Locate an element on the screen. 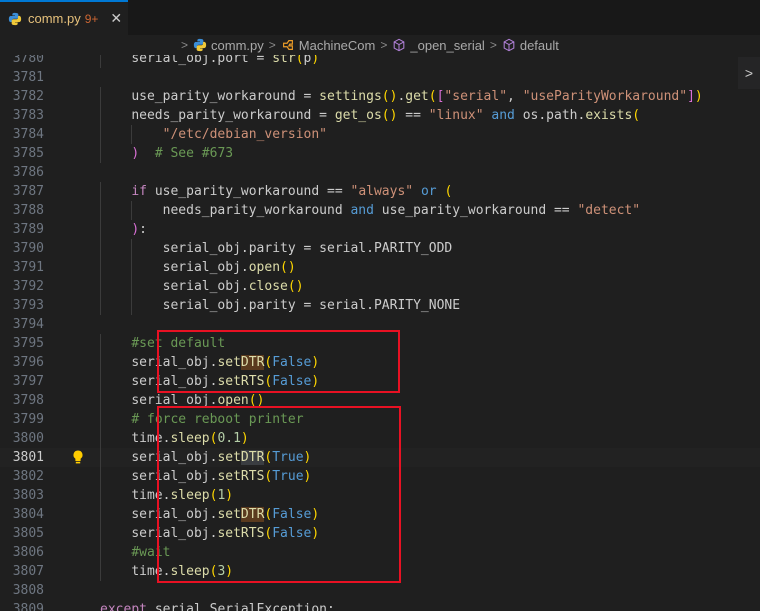 This screenshot has height=611, width=760. line-number: 3796 is located at coordinates (28, 362).